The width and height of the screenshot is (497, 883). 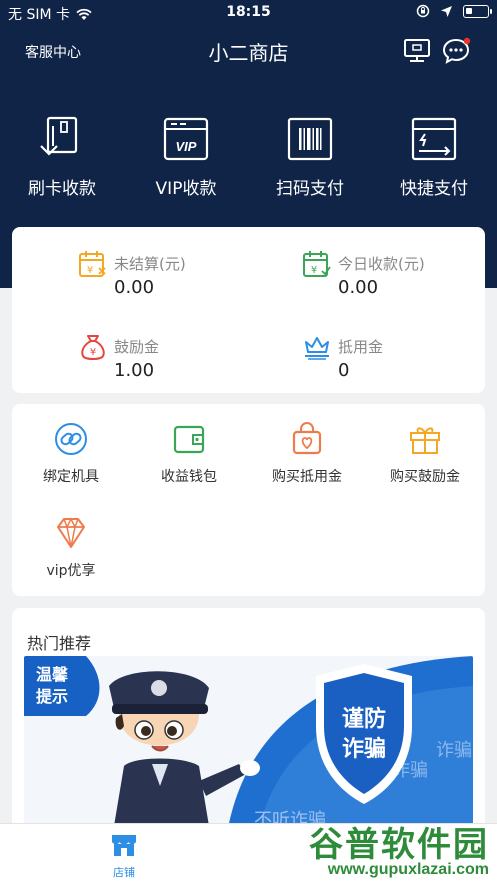 What do you see at coordinates (186, 146) in the screenshot?
I see `vip-badge-text: VIP` at bounding box center [186, 146].